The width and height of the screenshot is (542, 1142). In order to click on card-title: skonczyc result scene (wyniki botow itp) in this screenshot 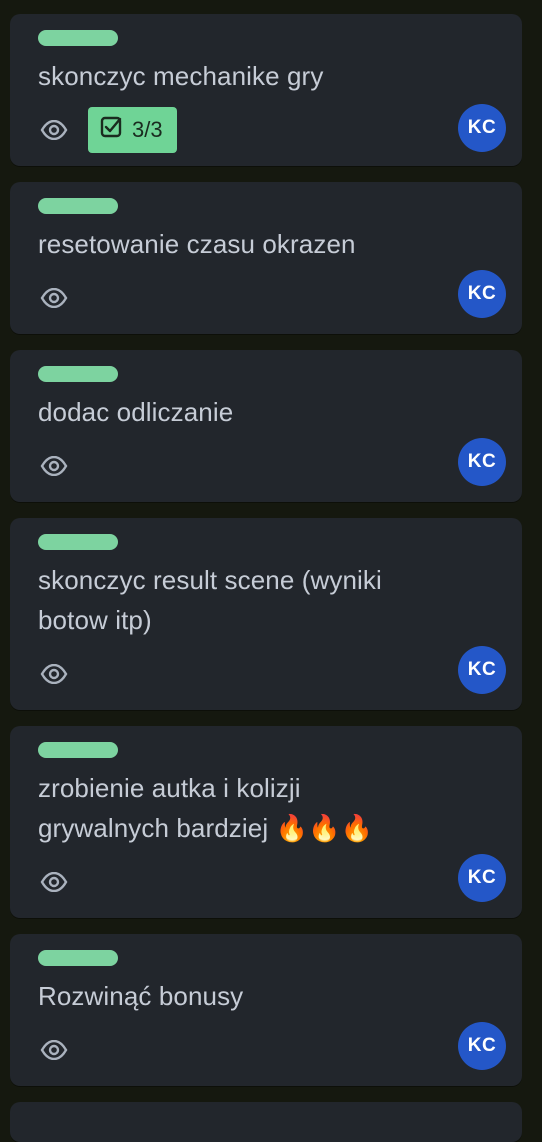, I will do `click(272, 600)`.